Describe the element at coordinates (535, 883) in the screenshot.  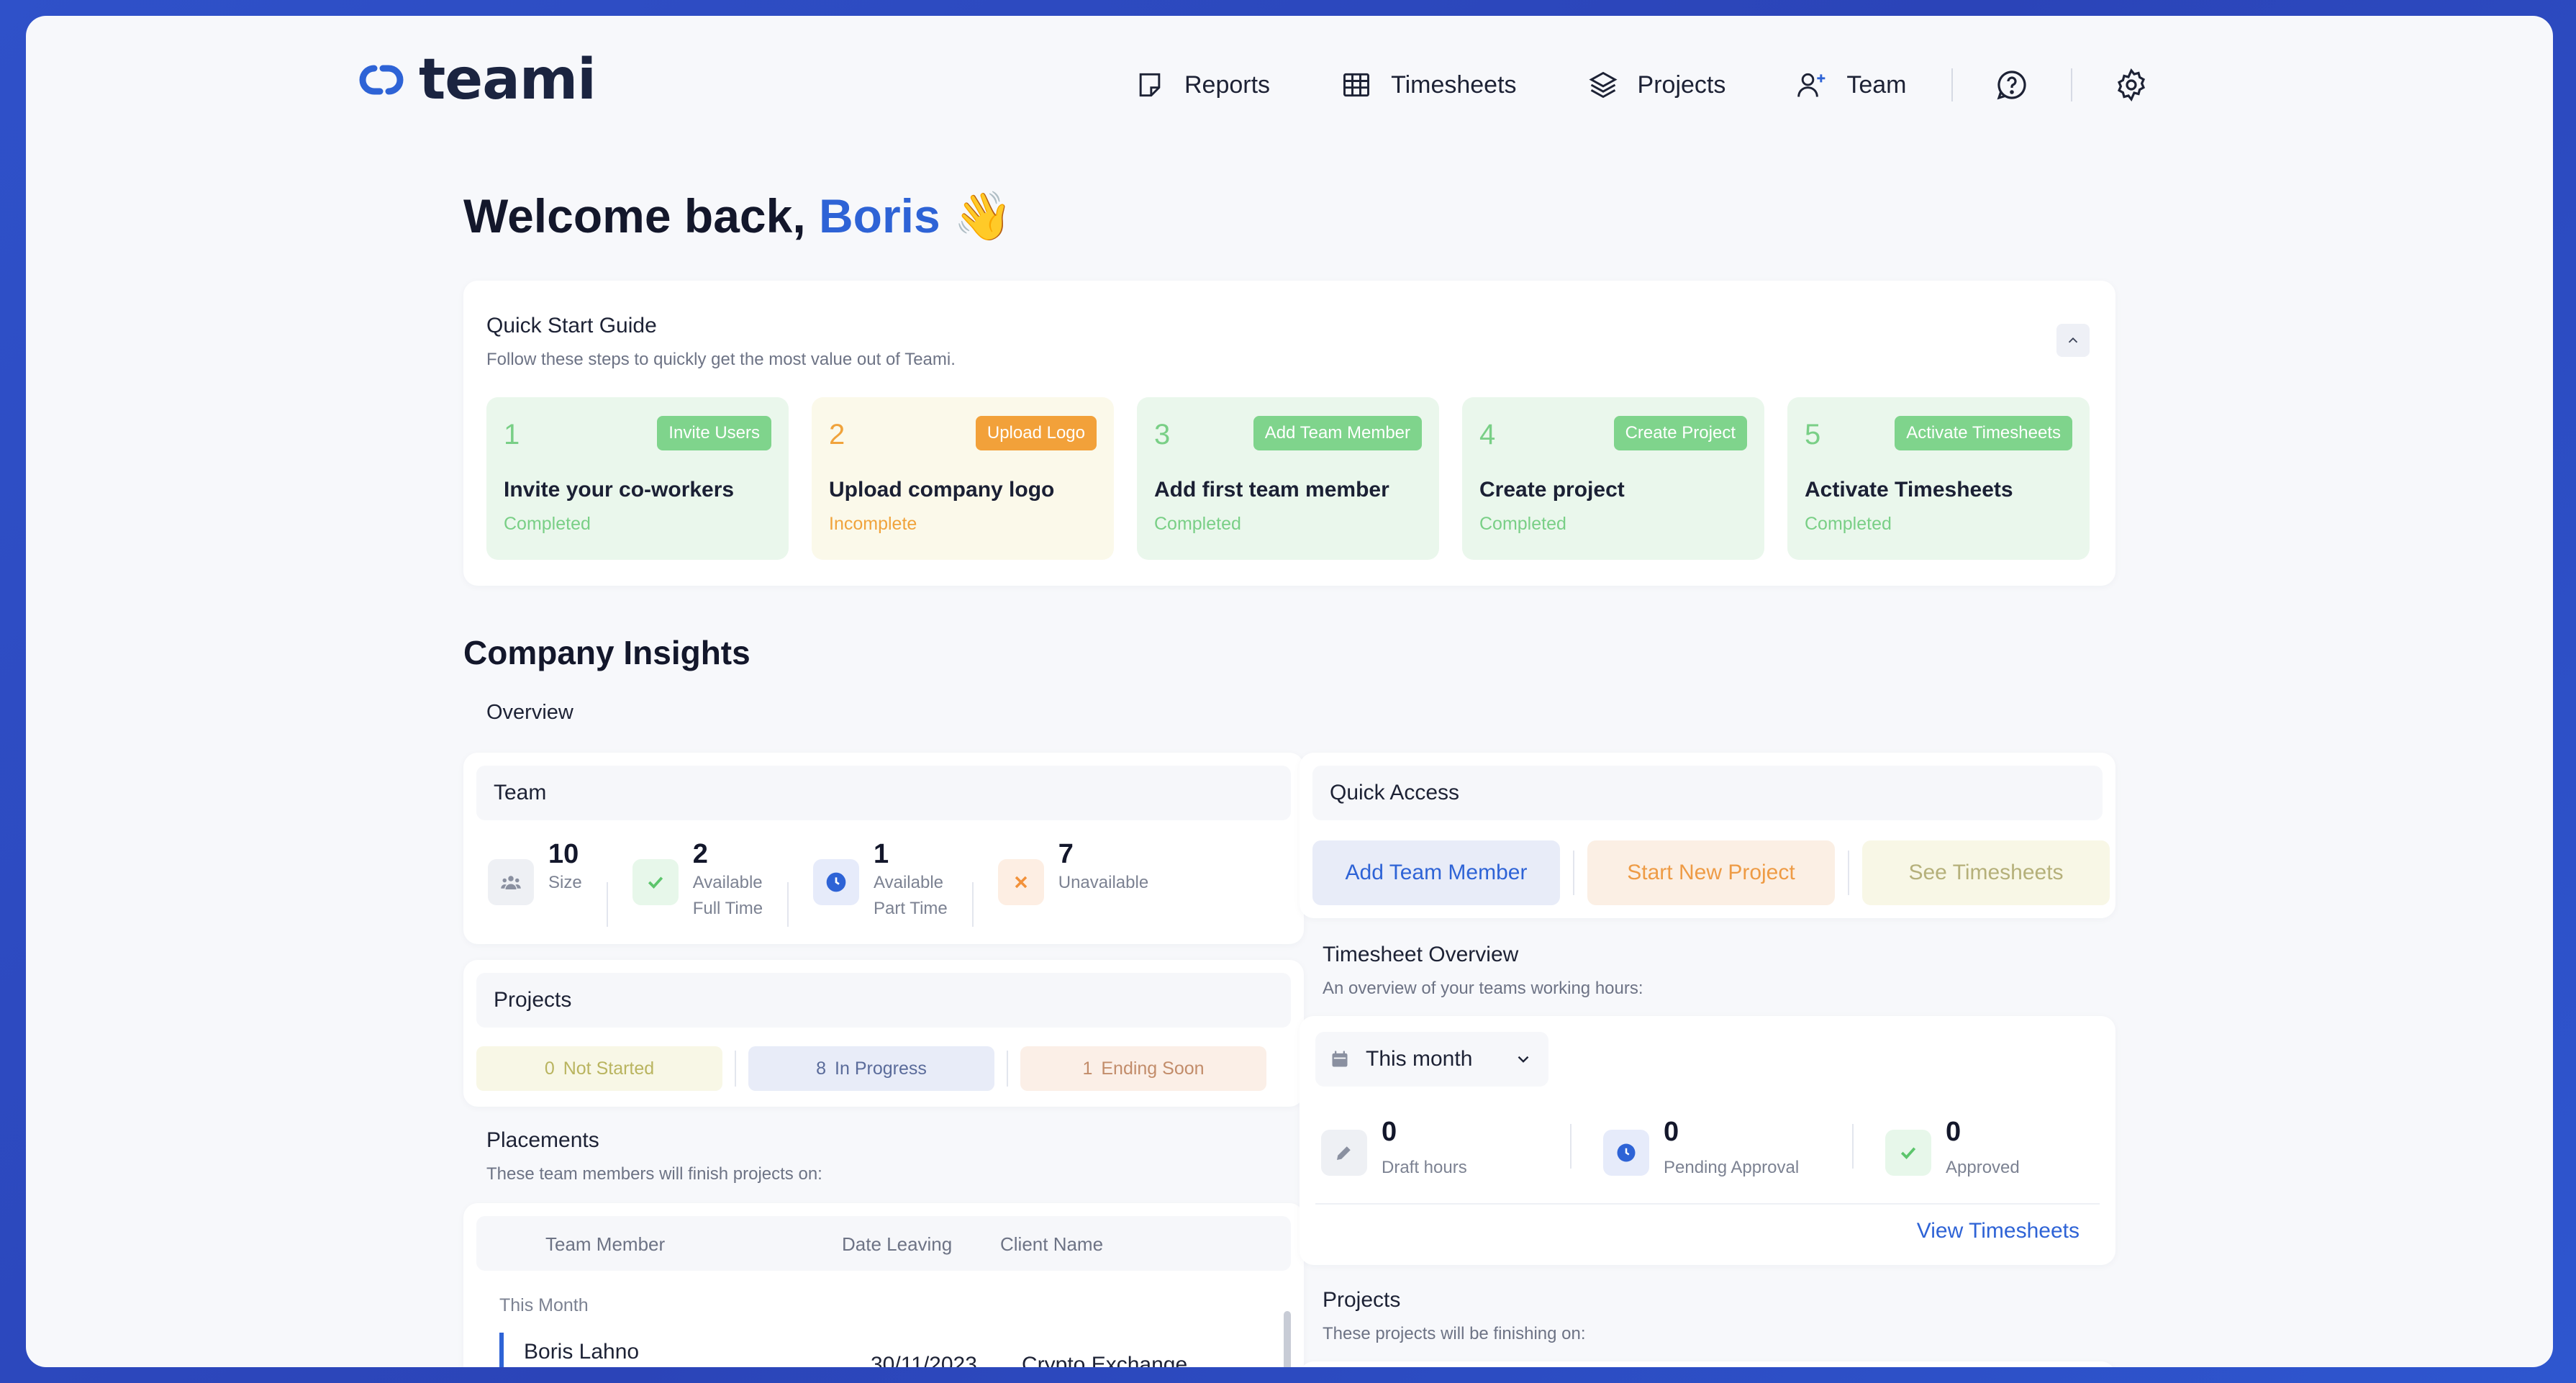
I see `team-size-stat: 10 Size` at that location.